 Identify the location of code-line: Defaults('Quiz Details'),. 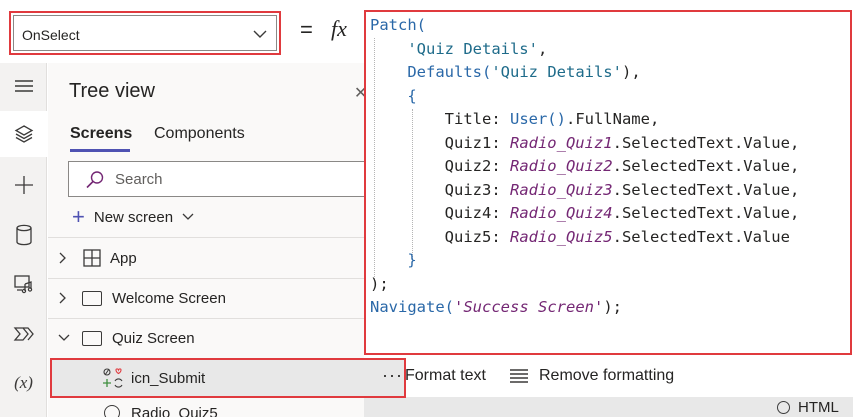
(584, 73).